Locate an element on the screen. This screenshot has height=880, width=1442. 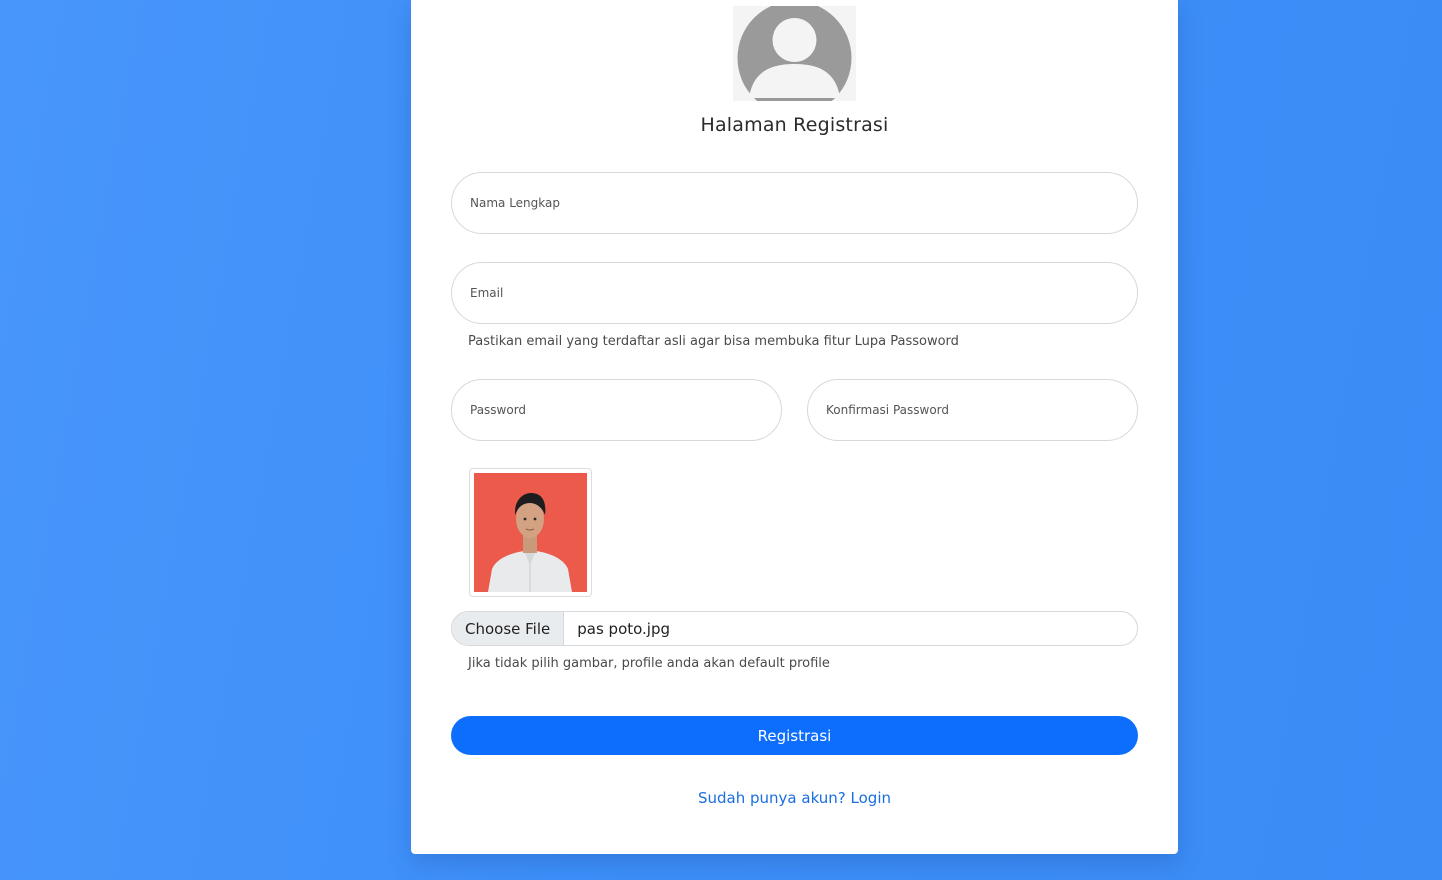
user-avatar-icon is located at coordinates (794, 53).